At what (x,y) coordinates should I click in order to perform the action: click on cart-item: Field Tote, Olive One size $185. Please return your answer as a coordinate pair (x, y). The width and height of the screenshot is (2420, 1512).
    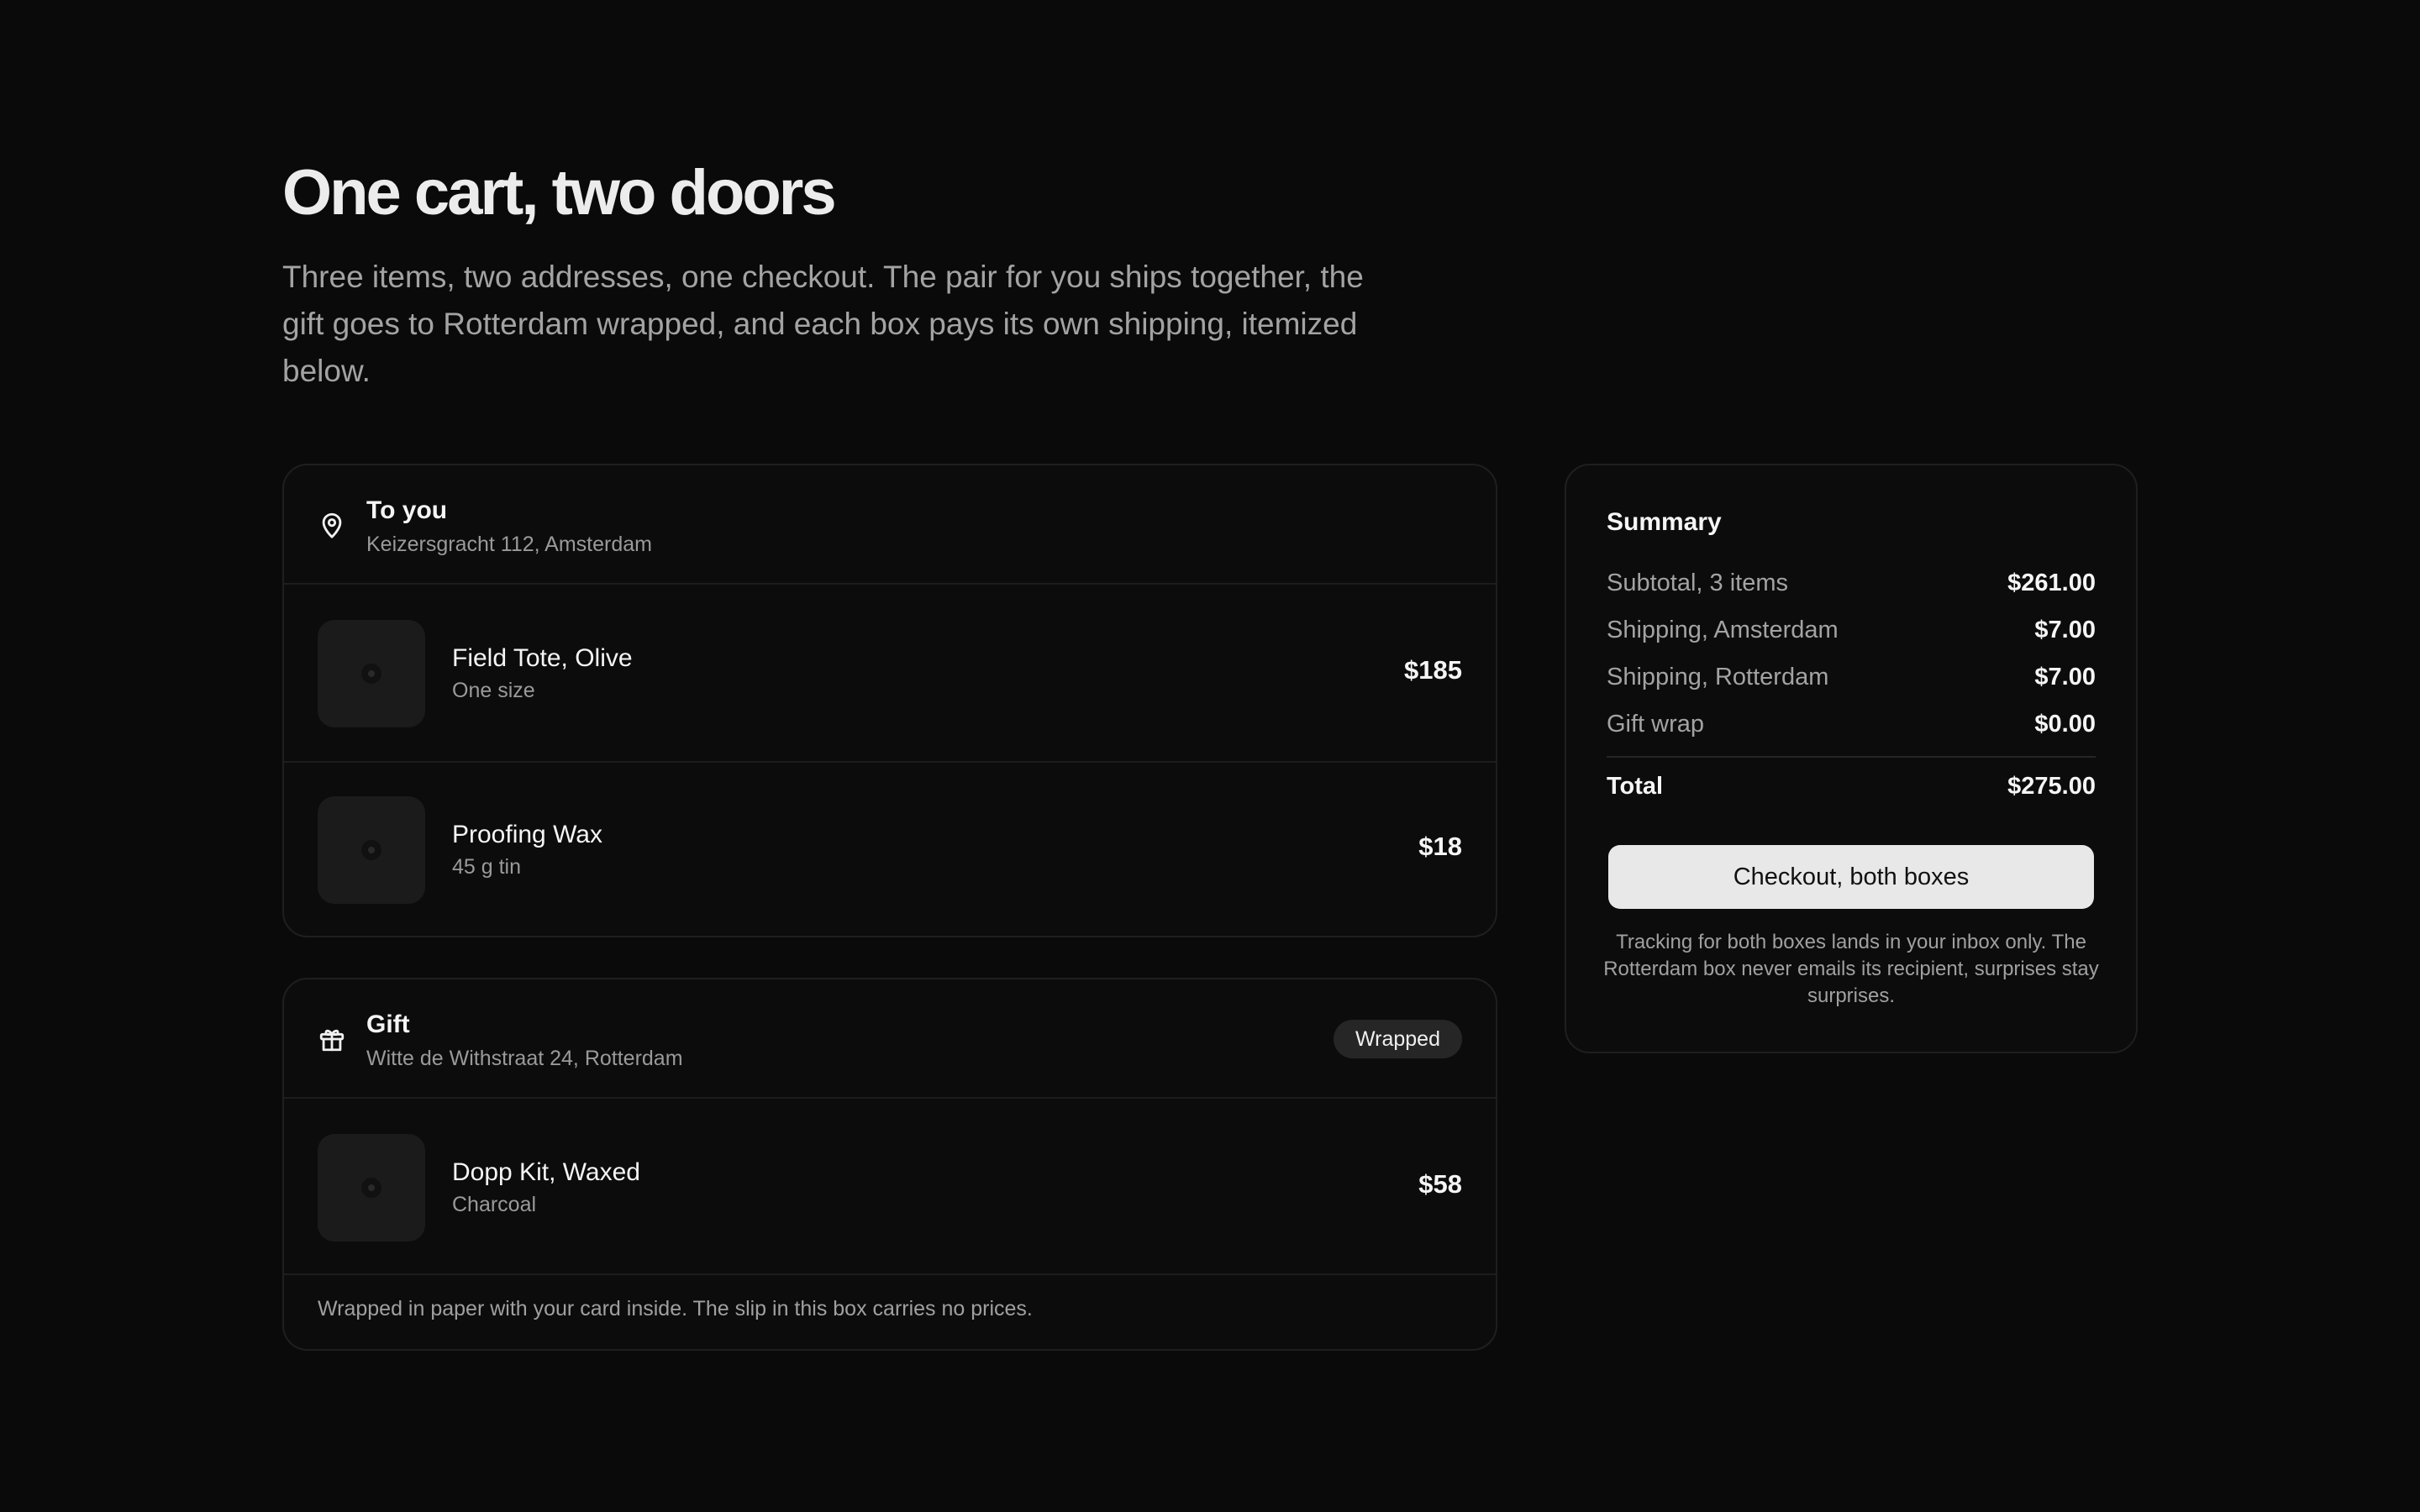
    Looking at the image, I should click on (890, 674).